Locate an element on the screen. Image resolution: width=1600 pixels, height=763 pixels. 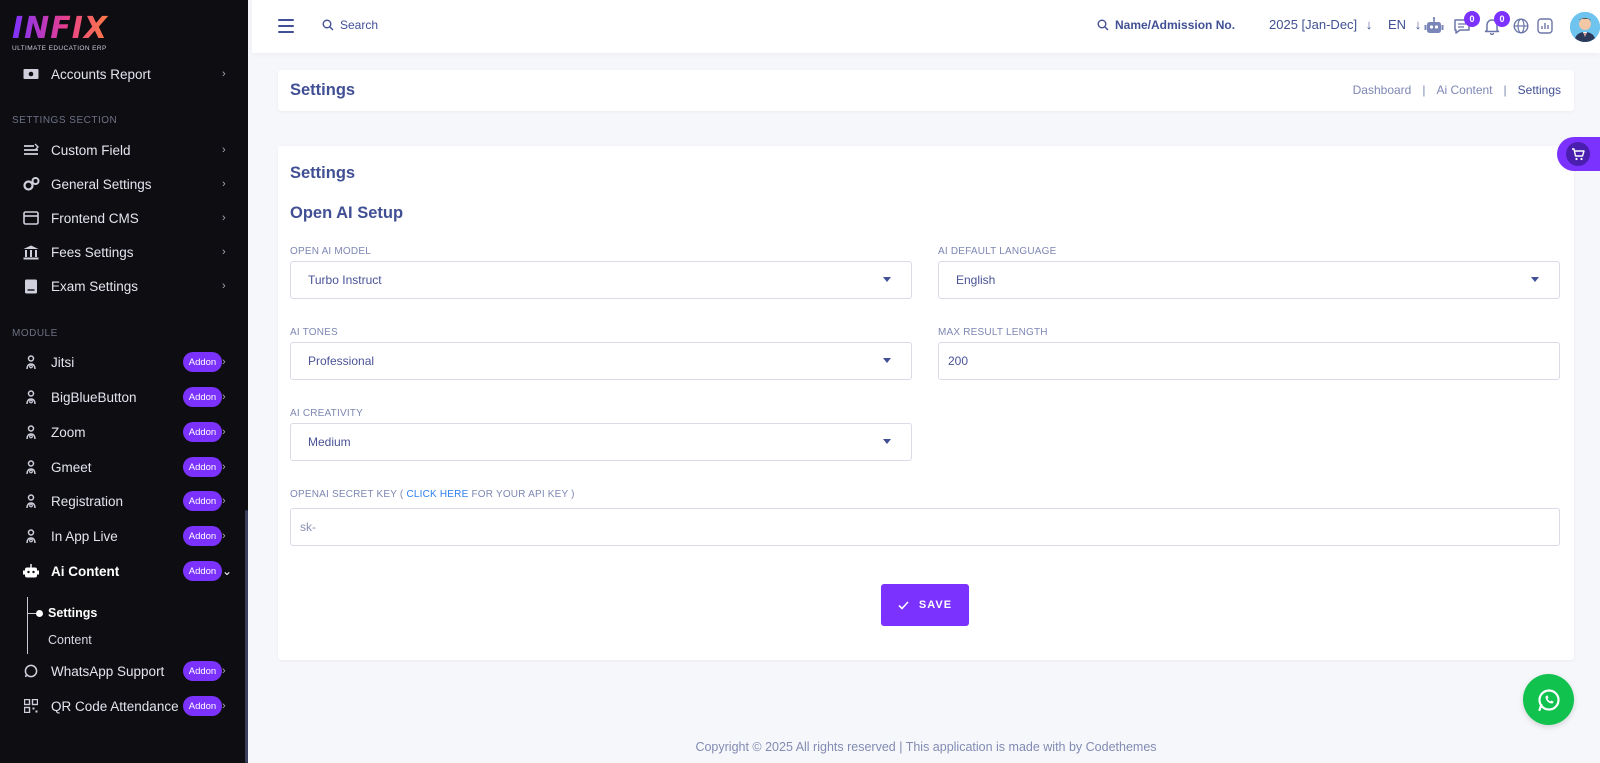
sidebar-item-whatsapp-support: WhatsApp Support Addon › is located at coordinates (120, 671).